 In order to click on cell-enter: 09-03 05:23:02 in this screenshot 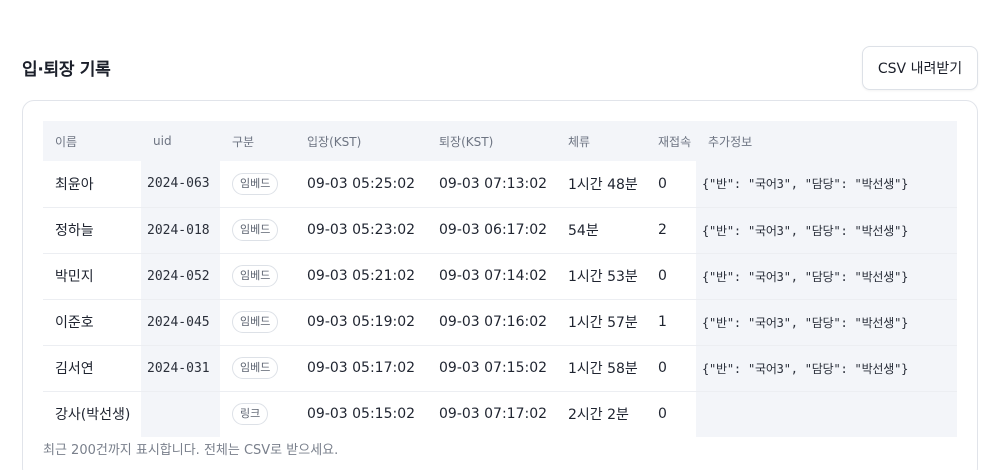, I will do `click(361, 230)`.